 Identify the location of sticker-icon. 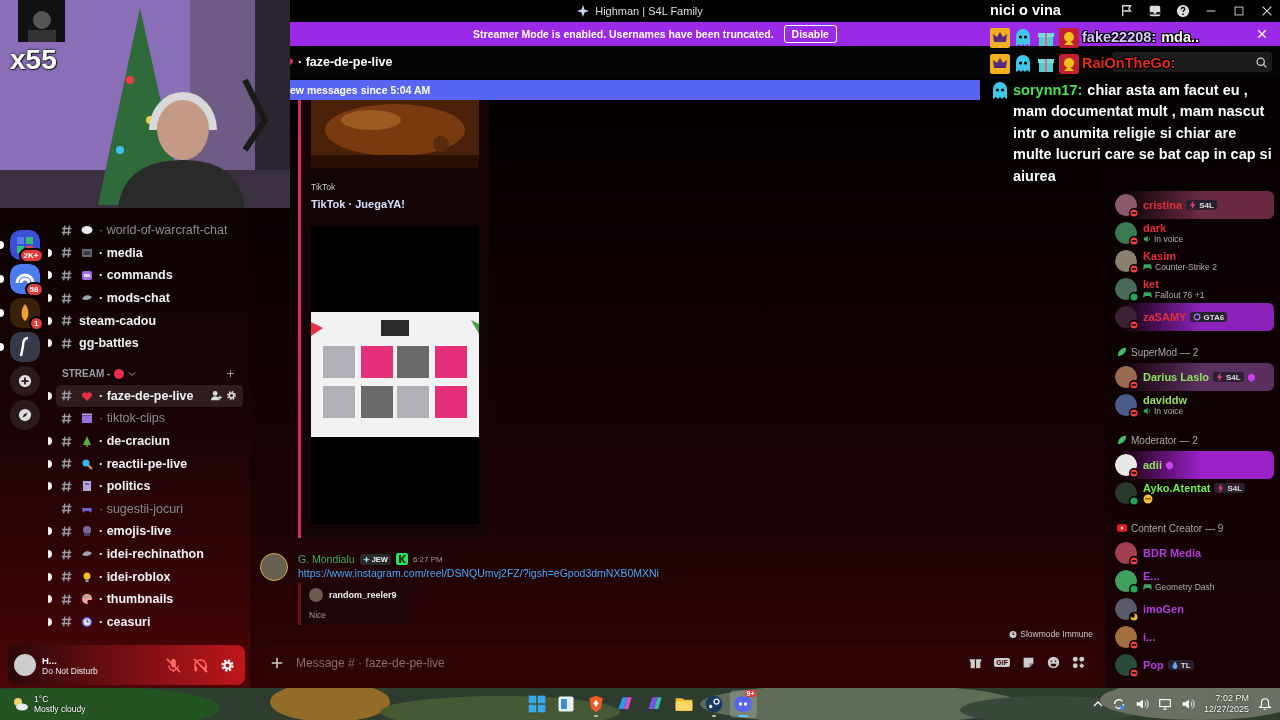
(1028, 662).